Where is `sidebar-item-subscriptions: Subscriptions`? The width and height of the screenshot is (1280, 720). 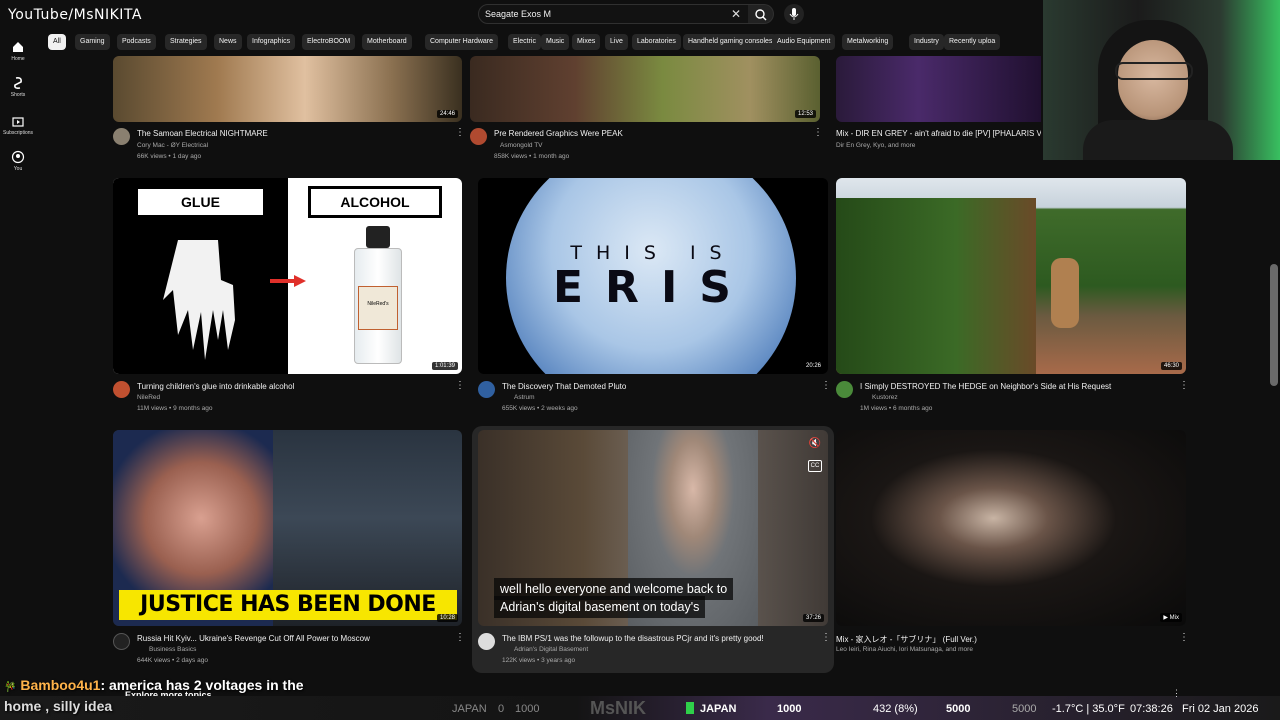
sidebar-item-subscriptions: Subscriptions is located at coordinates (18, 128).